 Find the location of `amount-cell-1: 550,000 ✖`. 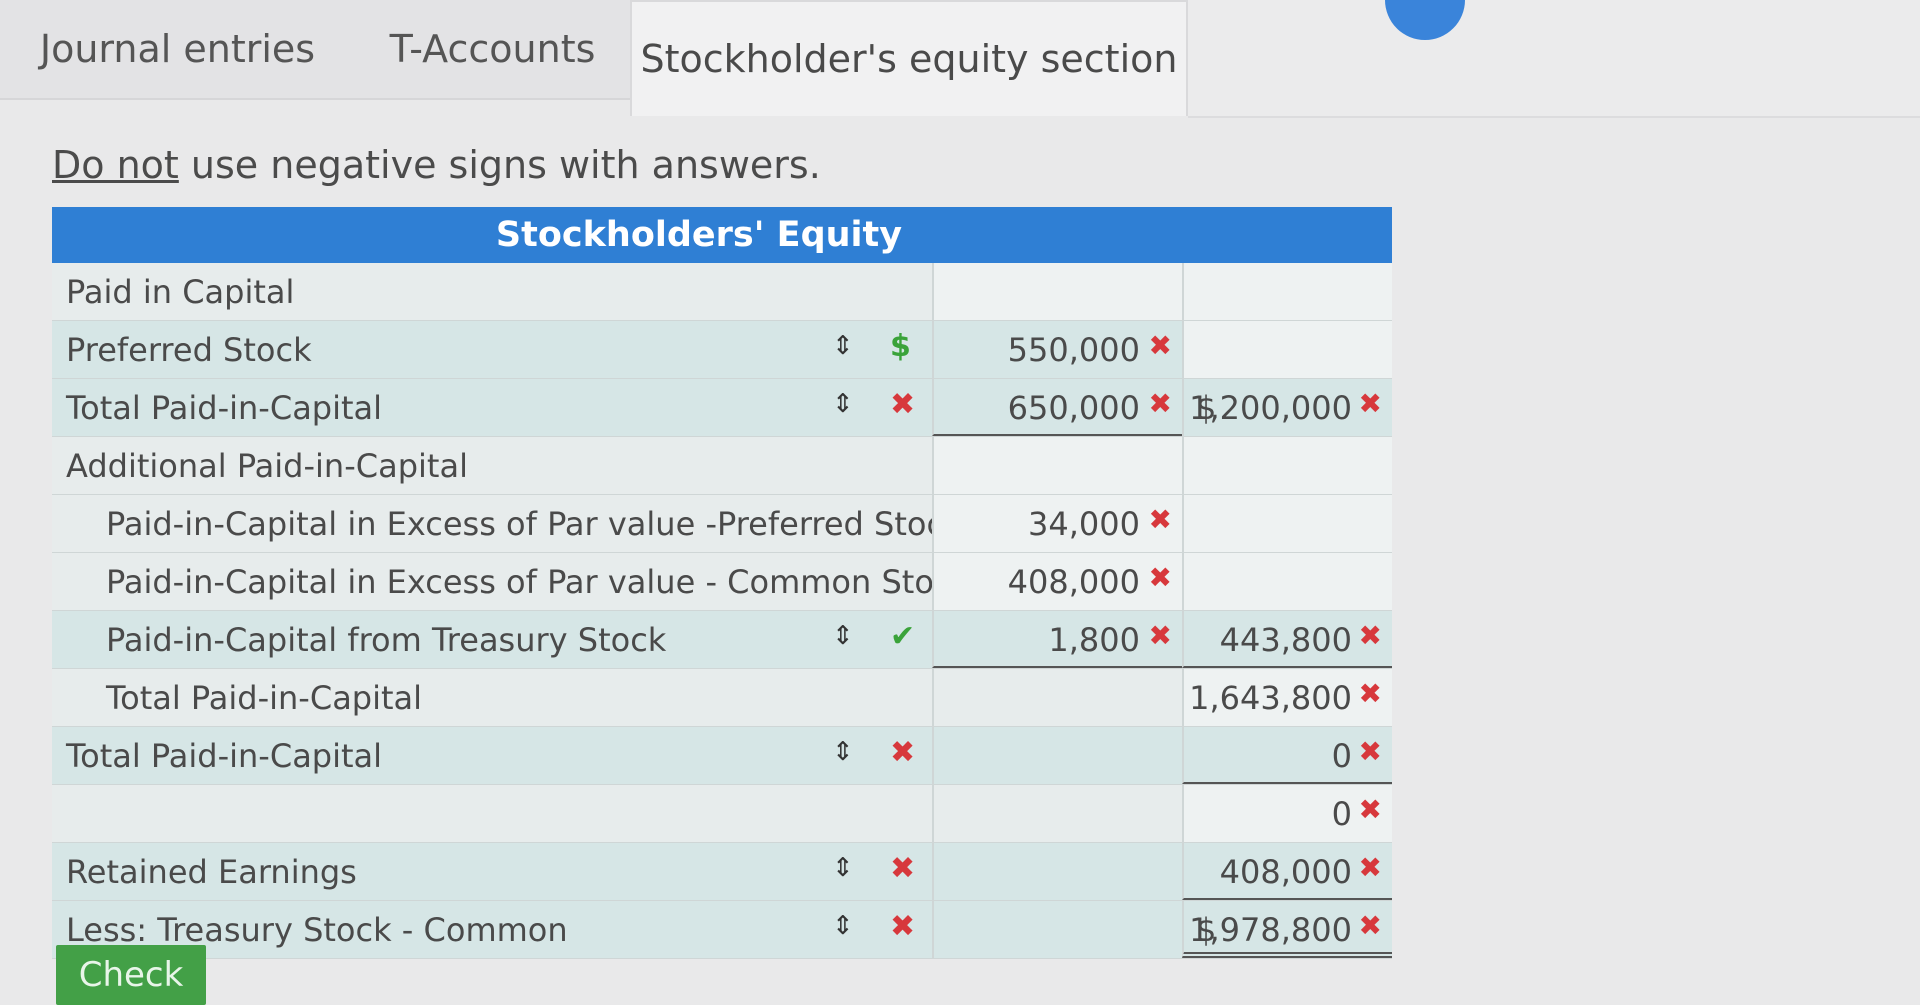

amount-cell-1: 550,000 ✖ is located at coordinates (1057, 349).